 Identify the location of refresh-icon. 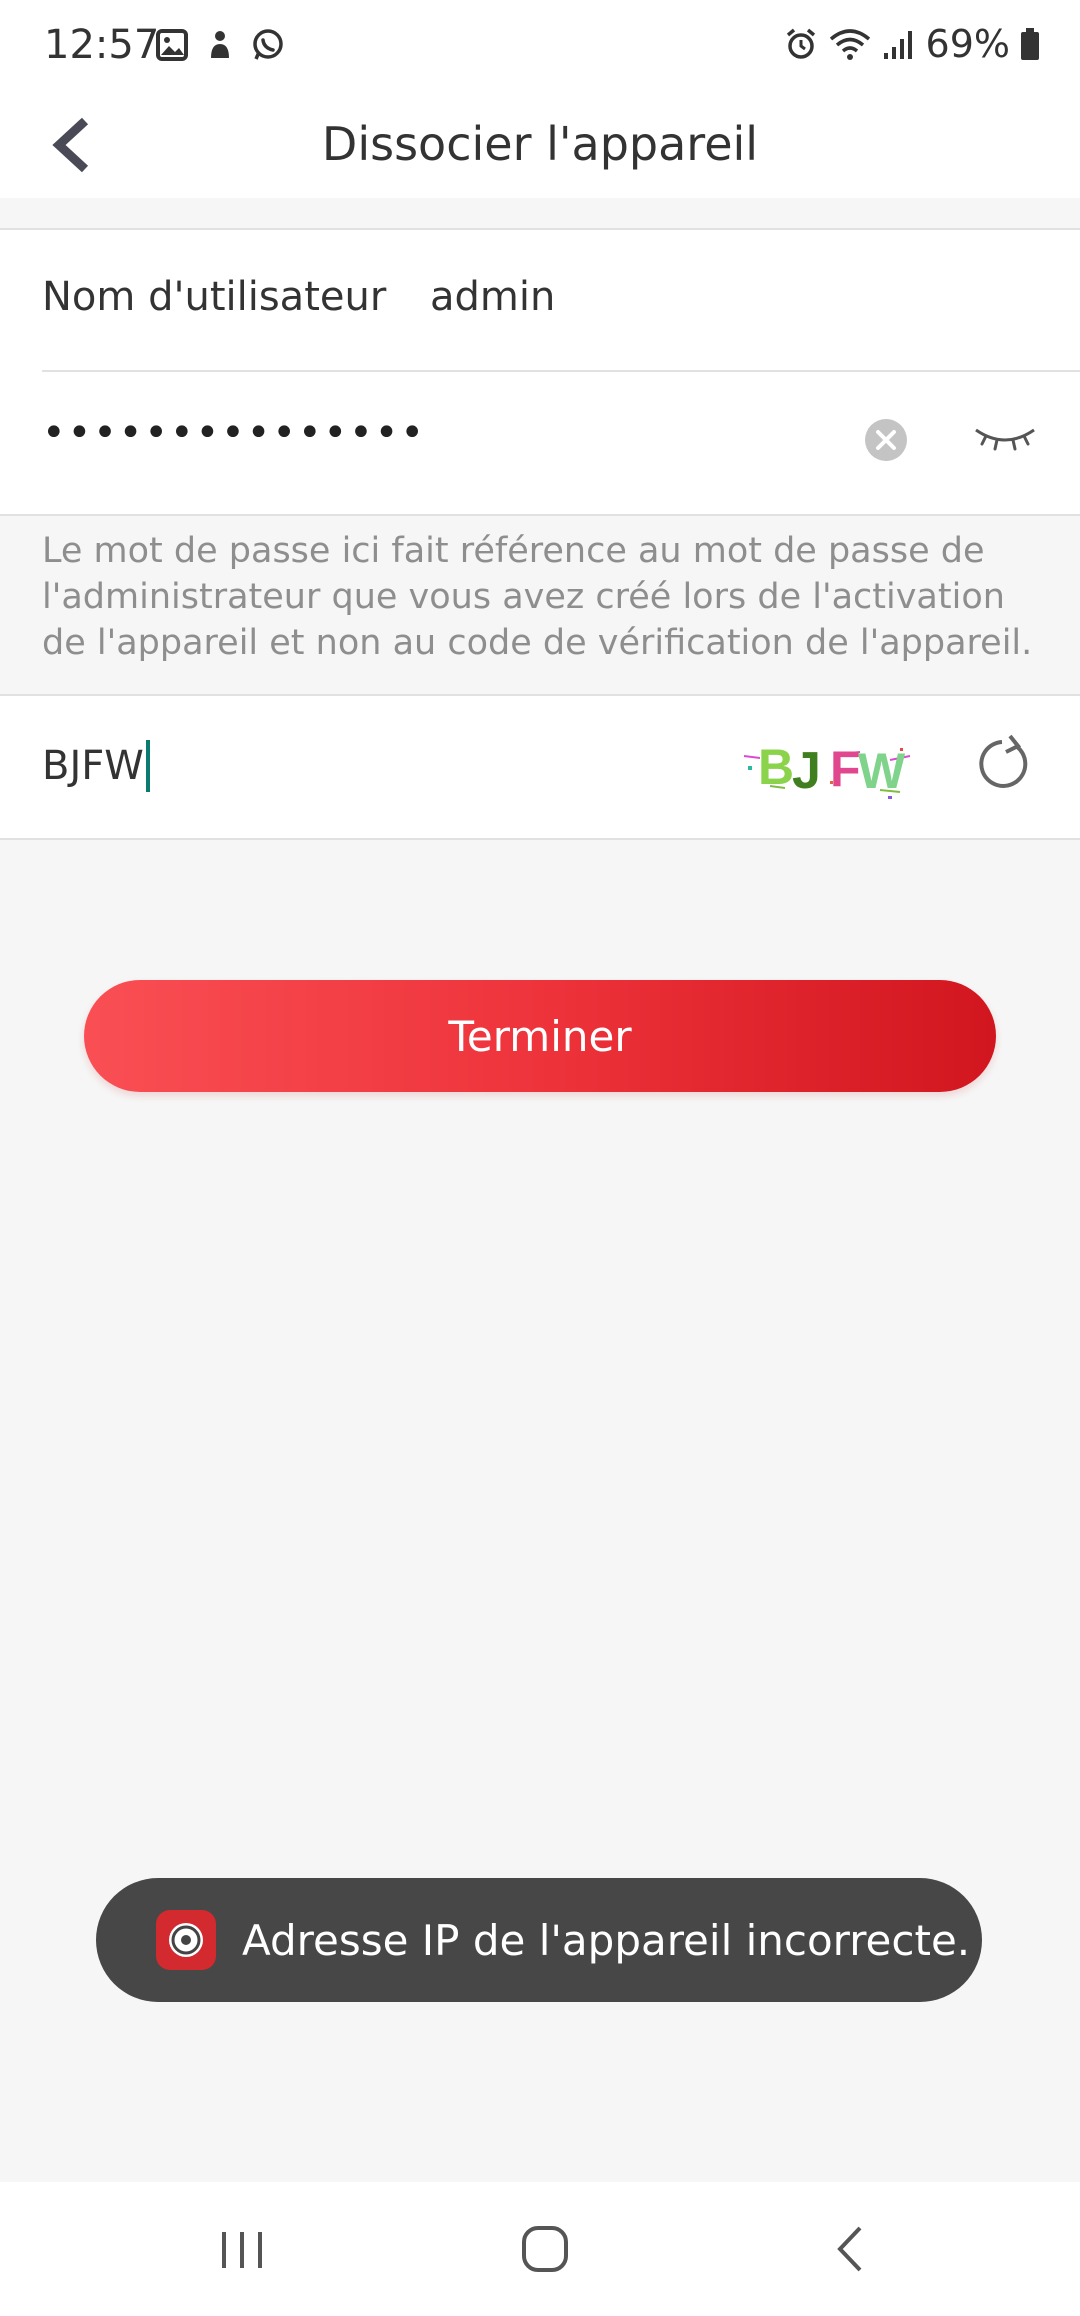
(1002, 764).